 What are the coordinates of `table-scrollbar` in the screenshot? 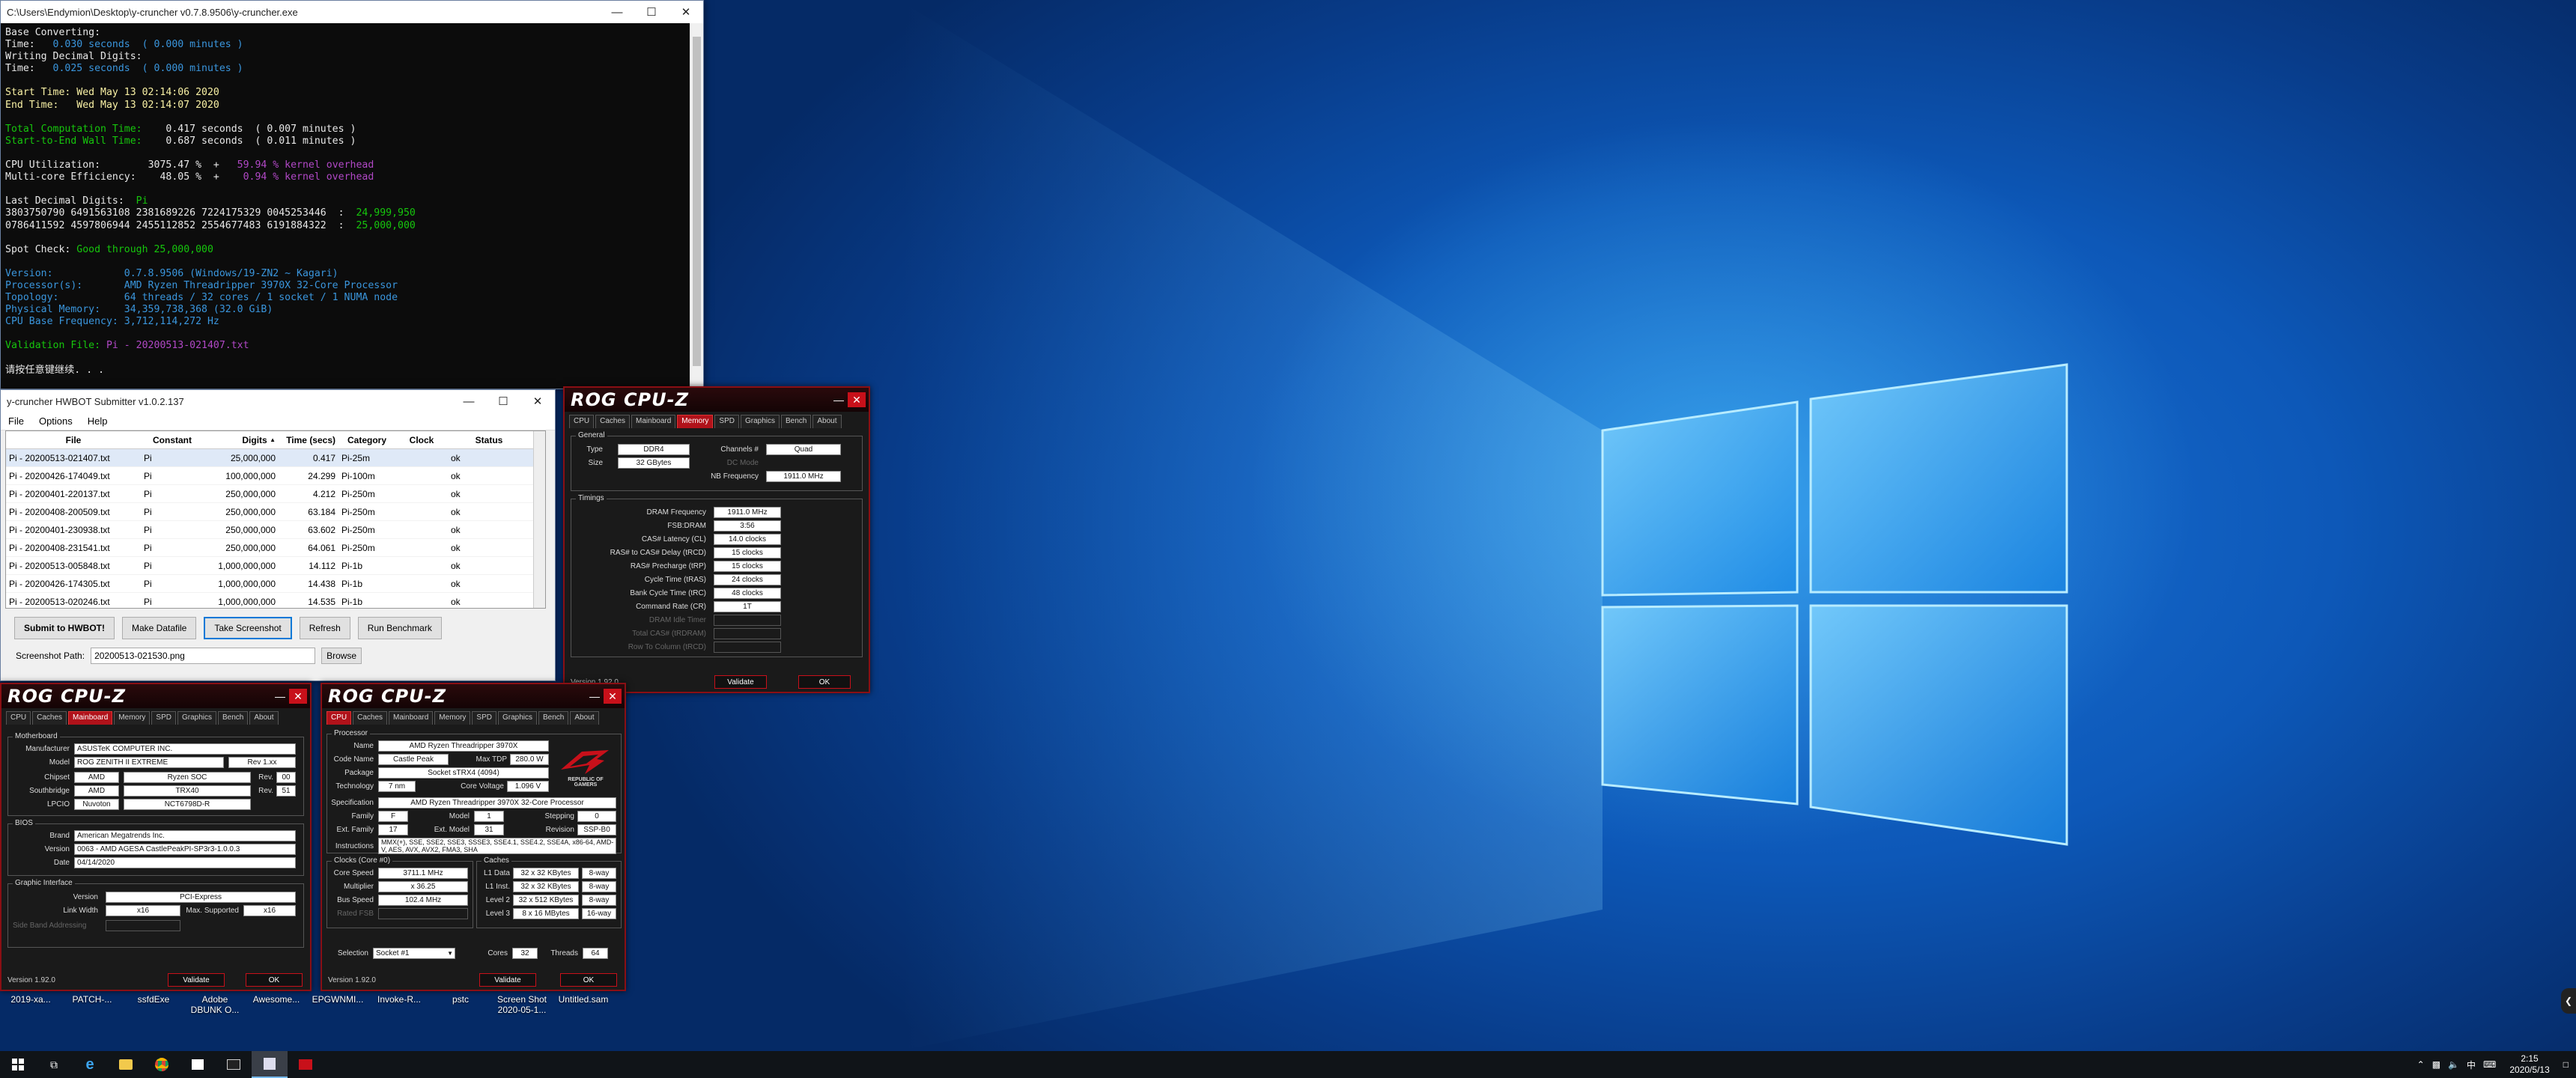 It's located at (539, 519).